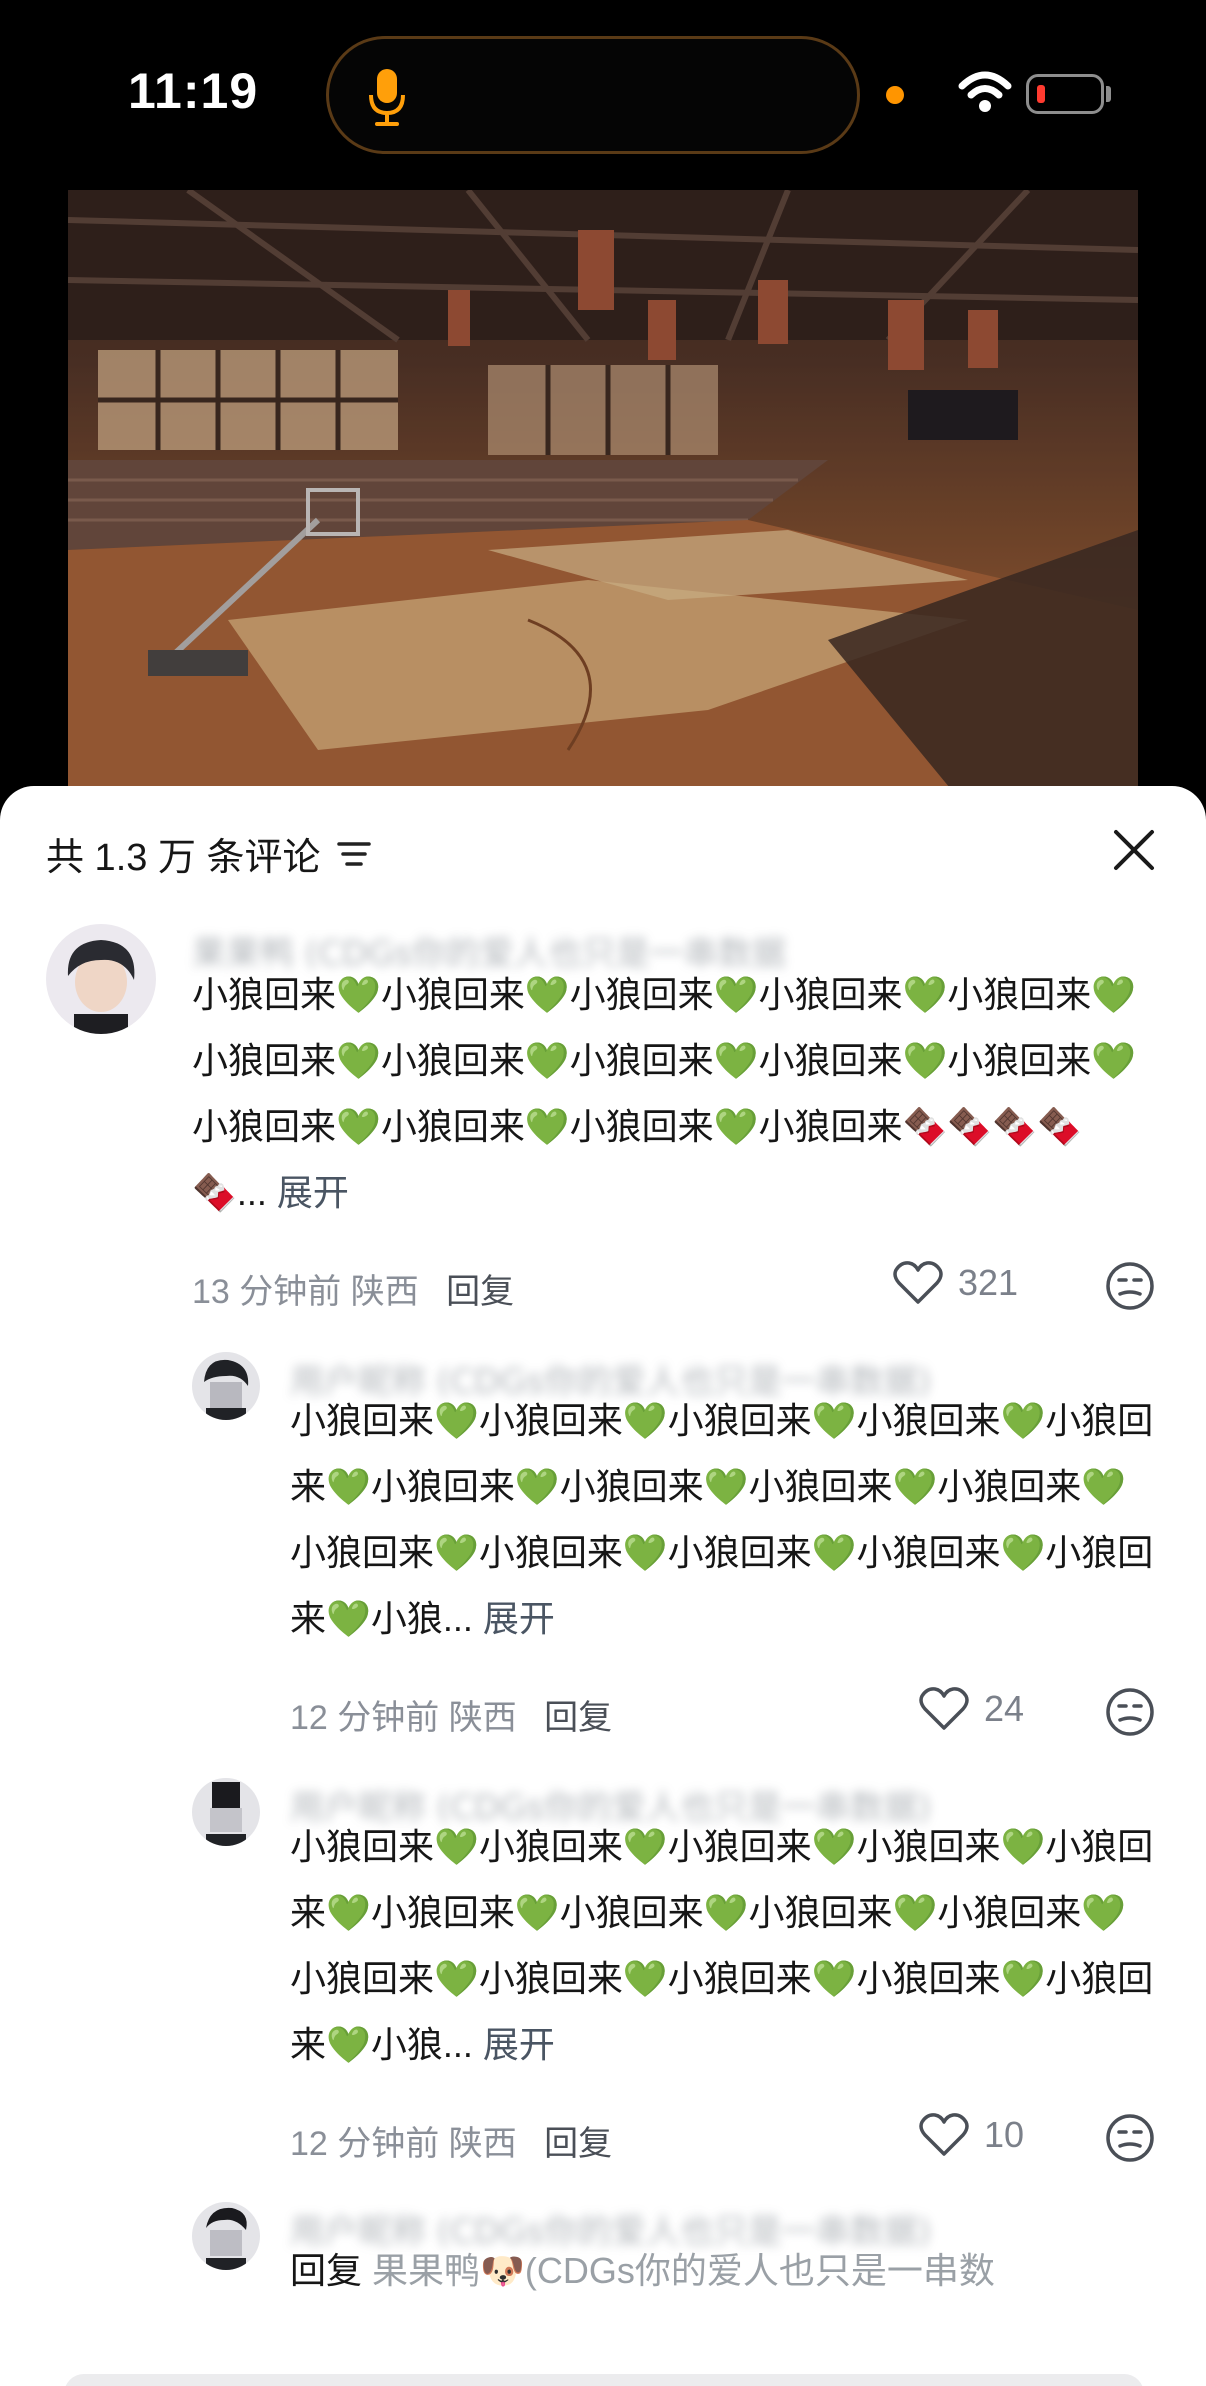 Image resolution: width=1206 pixels, height=2386 pixels. I want to click on battery-cap, so click(1108, 94).